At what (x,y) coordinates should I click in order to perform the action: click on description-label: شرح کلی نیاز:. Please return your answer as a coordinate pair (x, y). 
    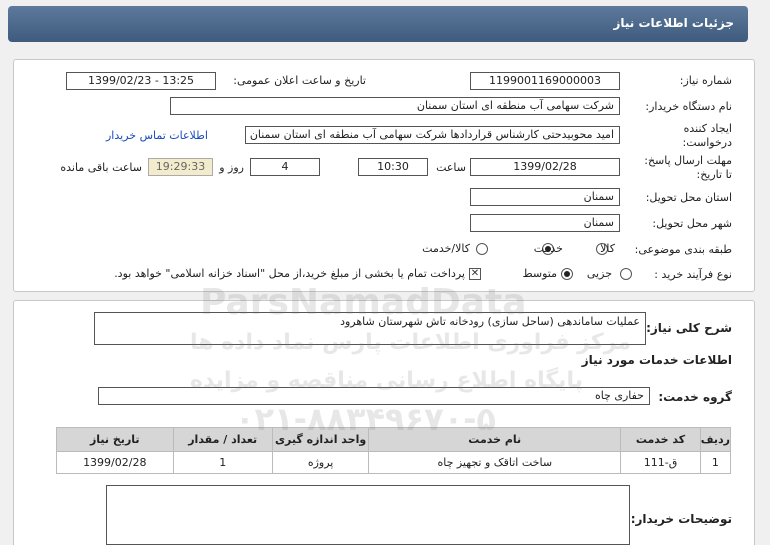
    Looking at the image, I should click on (689, 328).